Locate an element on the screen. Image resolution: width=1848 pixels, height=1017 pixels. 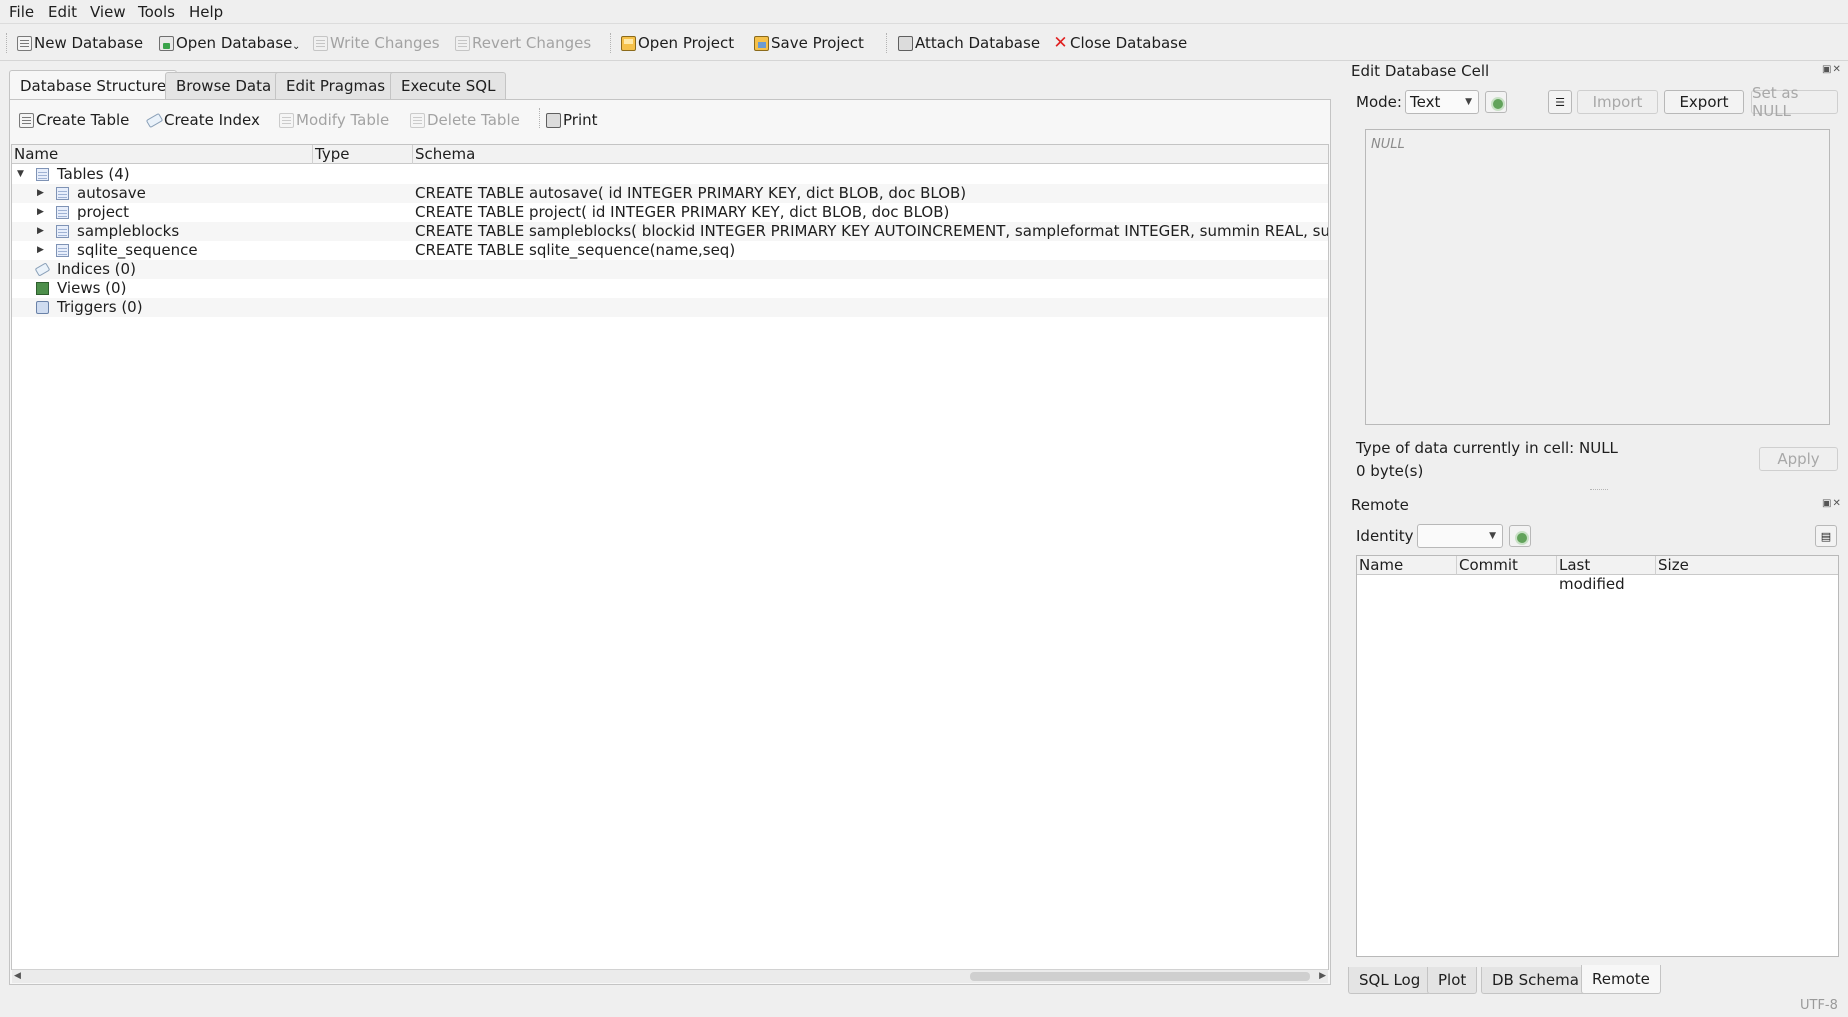
new-database-button: New Database is located at coordinates (80, 43).